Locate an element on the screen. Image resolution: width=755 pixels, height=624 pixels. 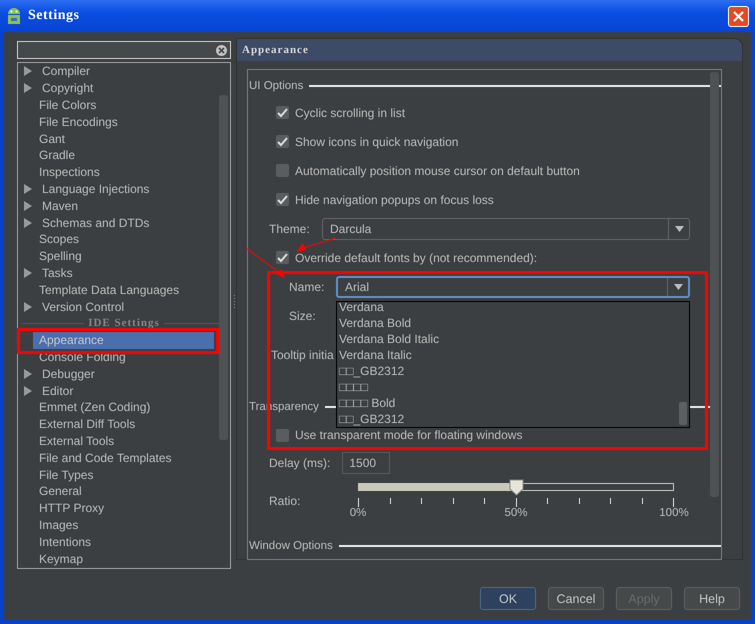
tree-item: Template Data Languages is located at coordinates (99, 289).